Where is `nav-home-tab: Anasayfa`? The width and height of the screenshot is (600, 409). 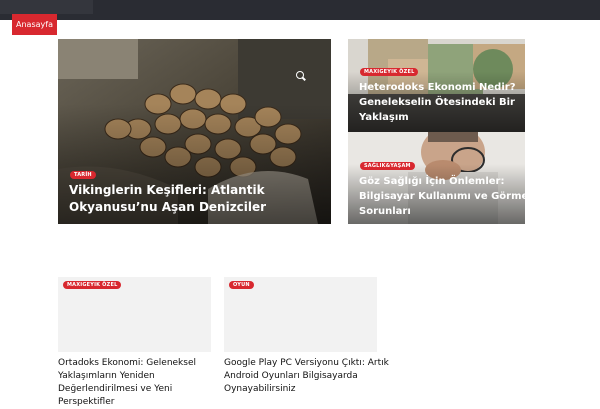
nav-home-tab: Anasayfa is located at coordinates (34, 24).